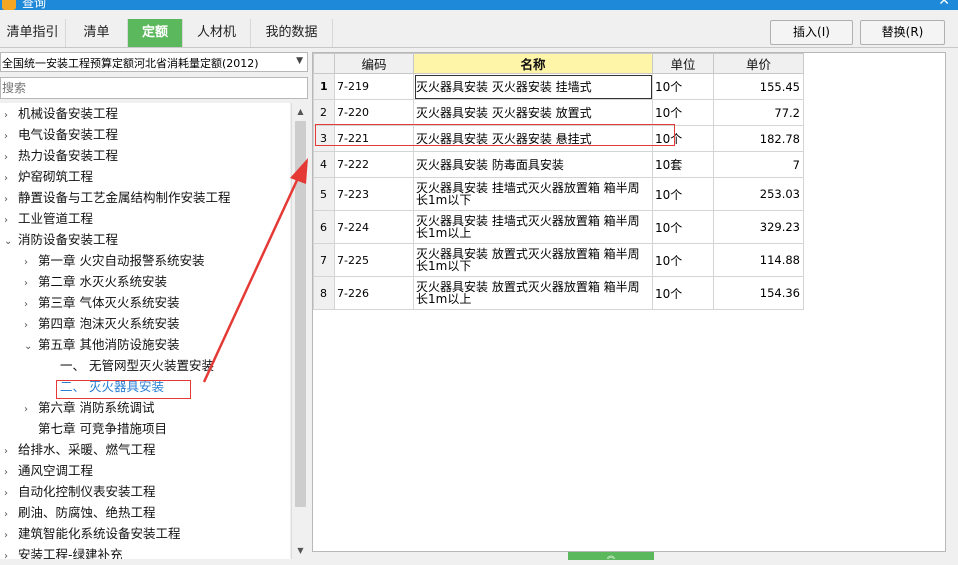  I want to click on annotation-arrow, so click(255, 270).